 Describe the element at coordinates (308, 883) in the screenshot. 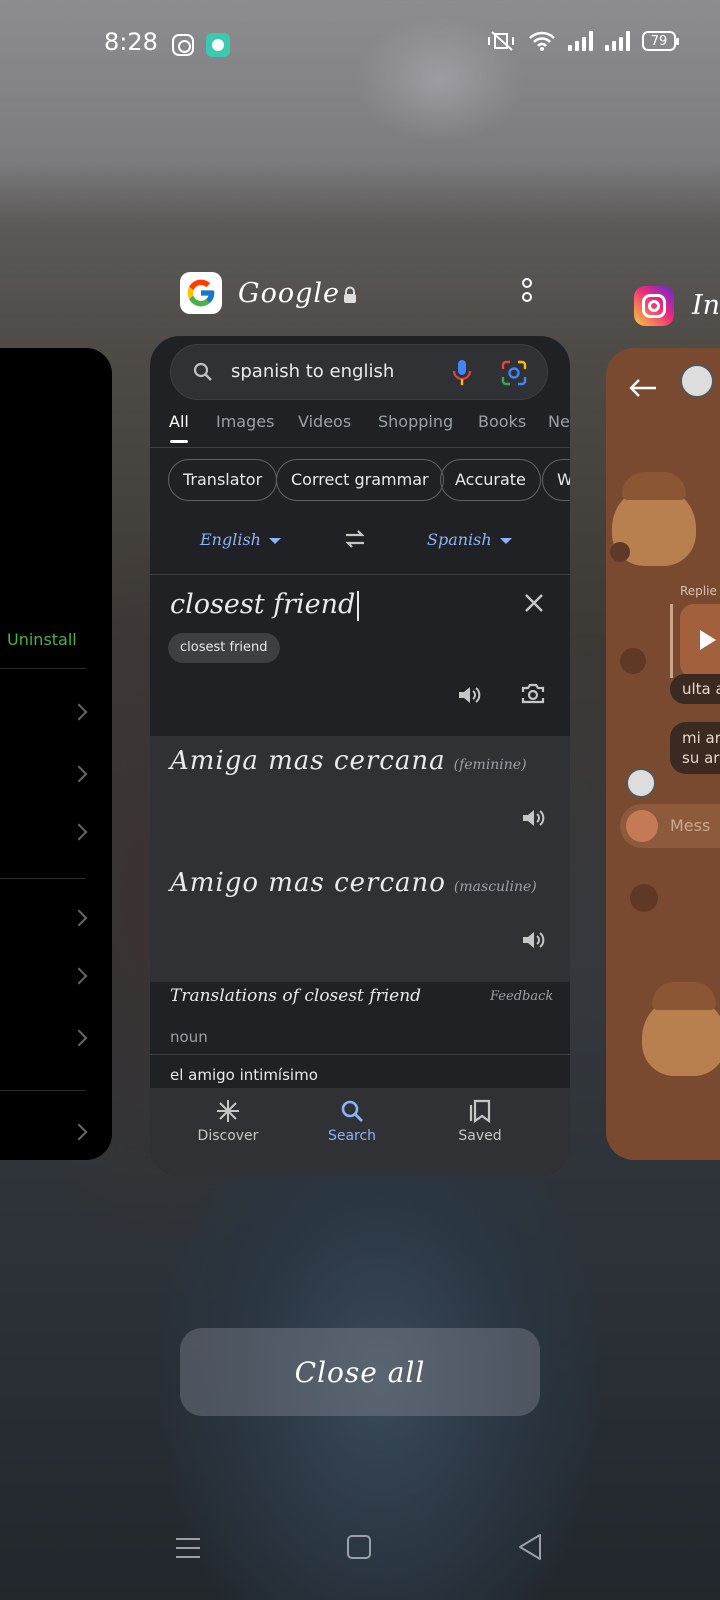

I see `translation-text: Amigo mas cercano` at that location.